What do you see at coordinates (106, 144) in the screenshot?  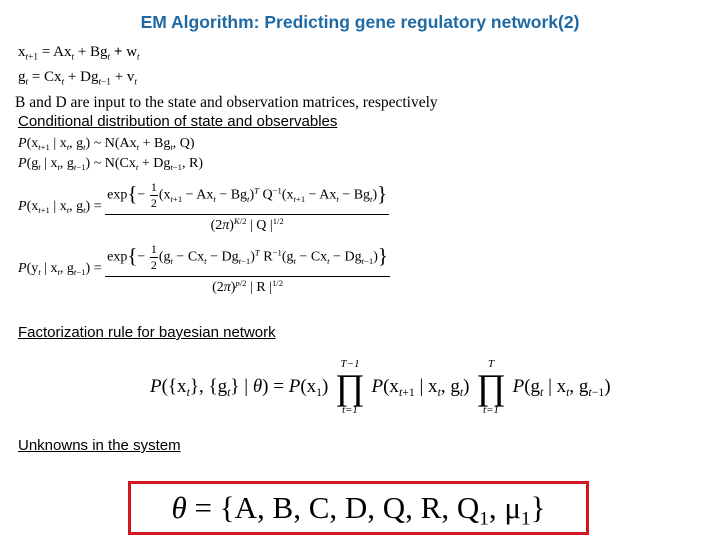 I see `state-distribution: P(xt+1 | xt, gt) ~ N(Axt + Bgt, Q)` at bounding box center [106, 144].